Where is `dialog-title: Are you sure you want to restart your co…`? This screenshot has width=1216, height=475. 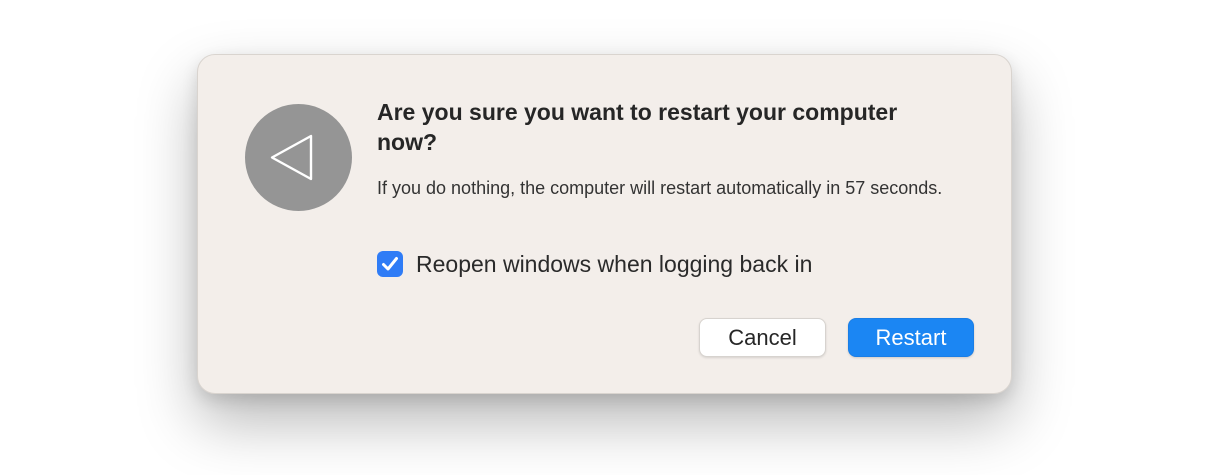 dialog-title: Are you sure you want to restart your co… is located at coordinates (637, 127).